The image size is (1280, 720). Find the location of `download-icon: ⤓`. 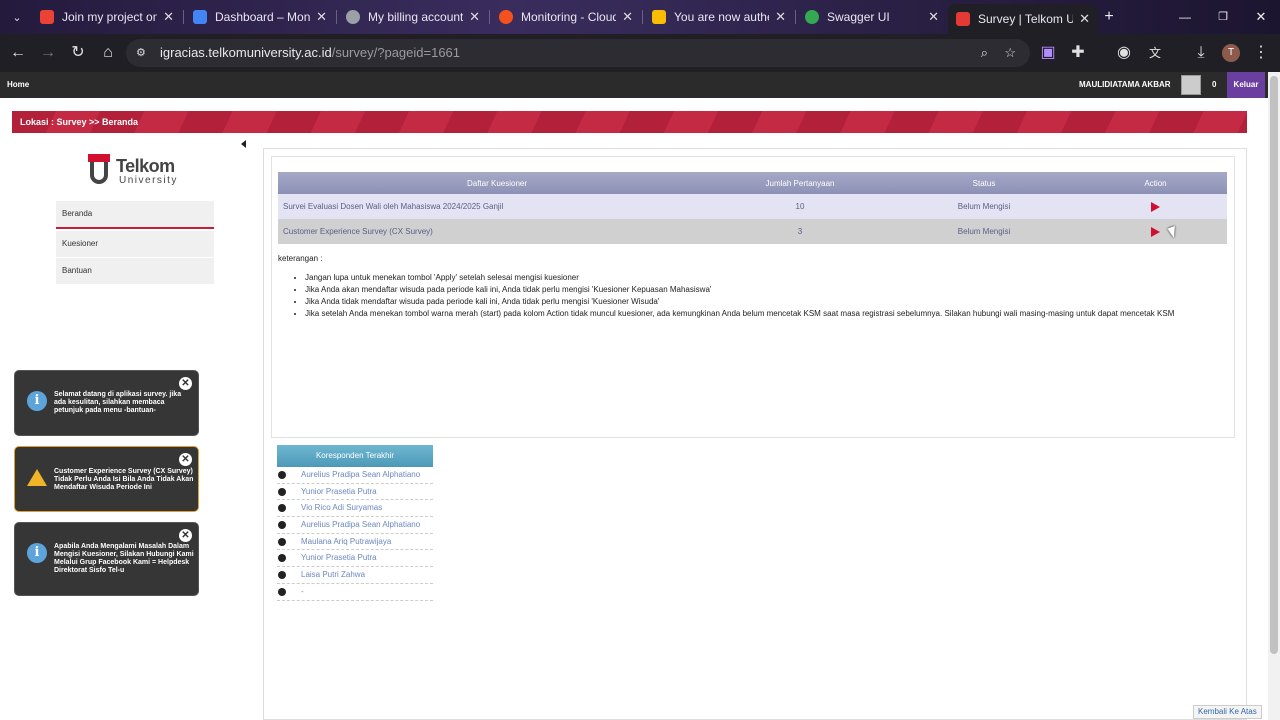

download-icon: ⤓ is located at coordinates (1201, 53).